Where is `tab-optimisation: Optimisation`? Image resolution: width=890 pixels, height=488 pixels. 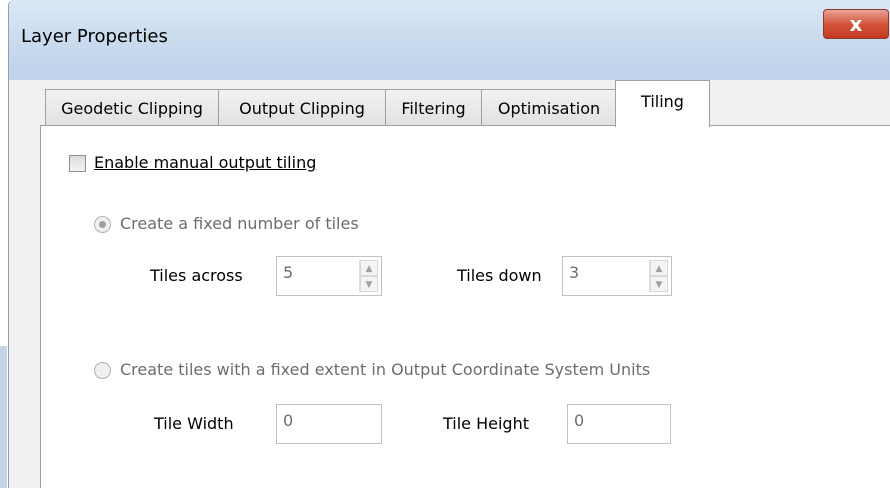 tab-optimisation: Optimisation is located at coordinates (549, 107).